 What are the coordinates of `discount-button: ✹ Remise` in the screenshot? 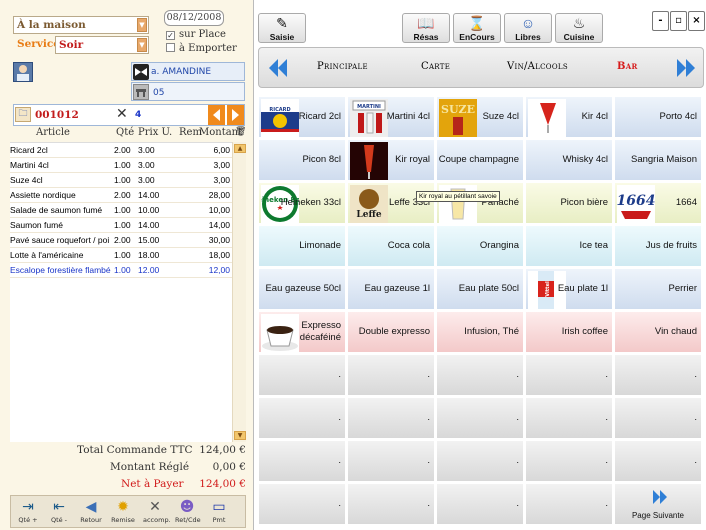 It's located at (123, 512).